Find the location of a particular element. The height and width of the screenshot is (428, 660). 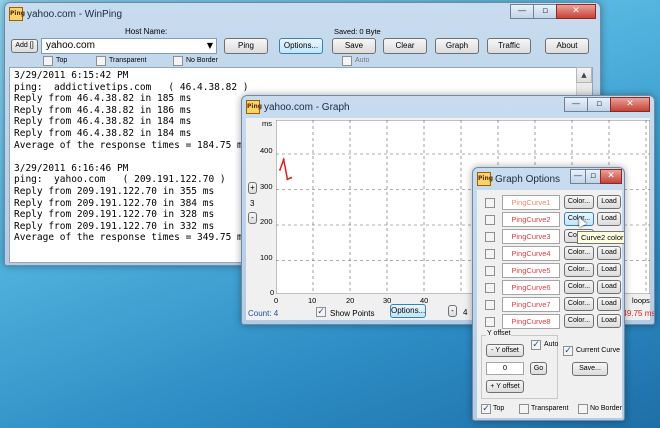

options-no-border-checkbox is located at coordinates (583, 409).